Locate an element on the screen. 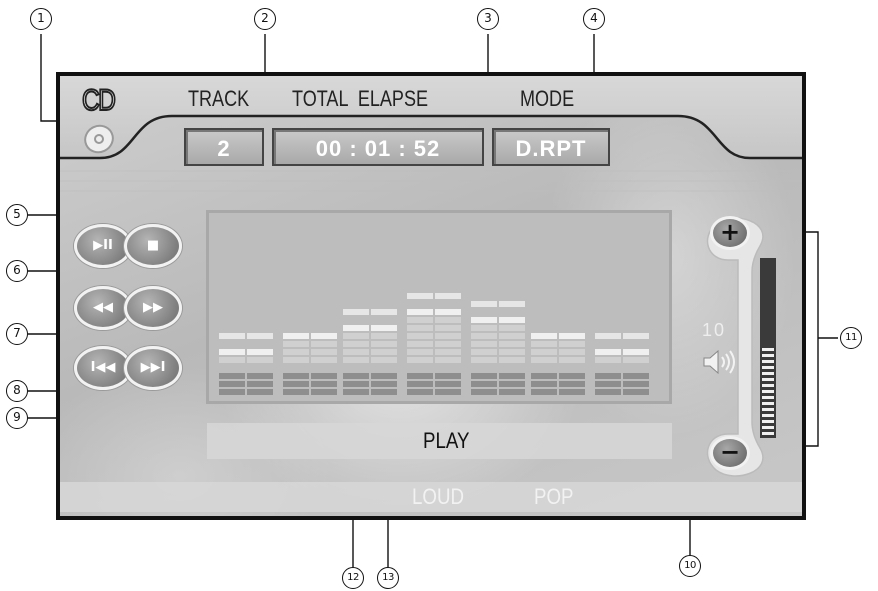 This screenshot has height=591, width=878. callout-5: 5 is located at coordinates (17, 215).